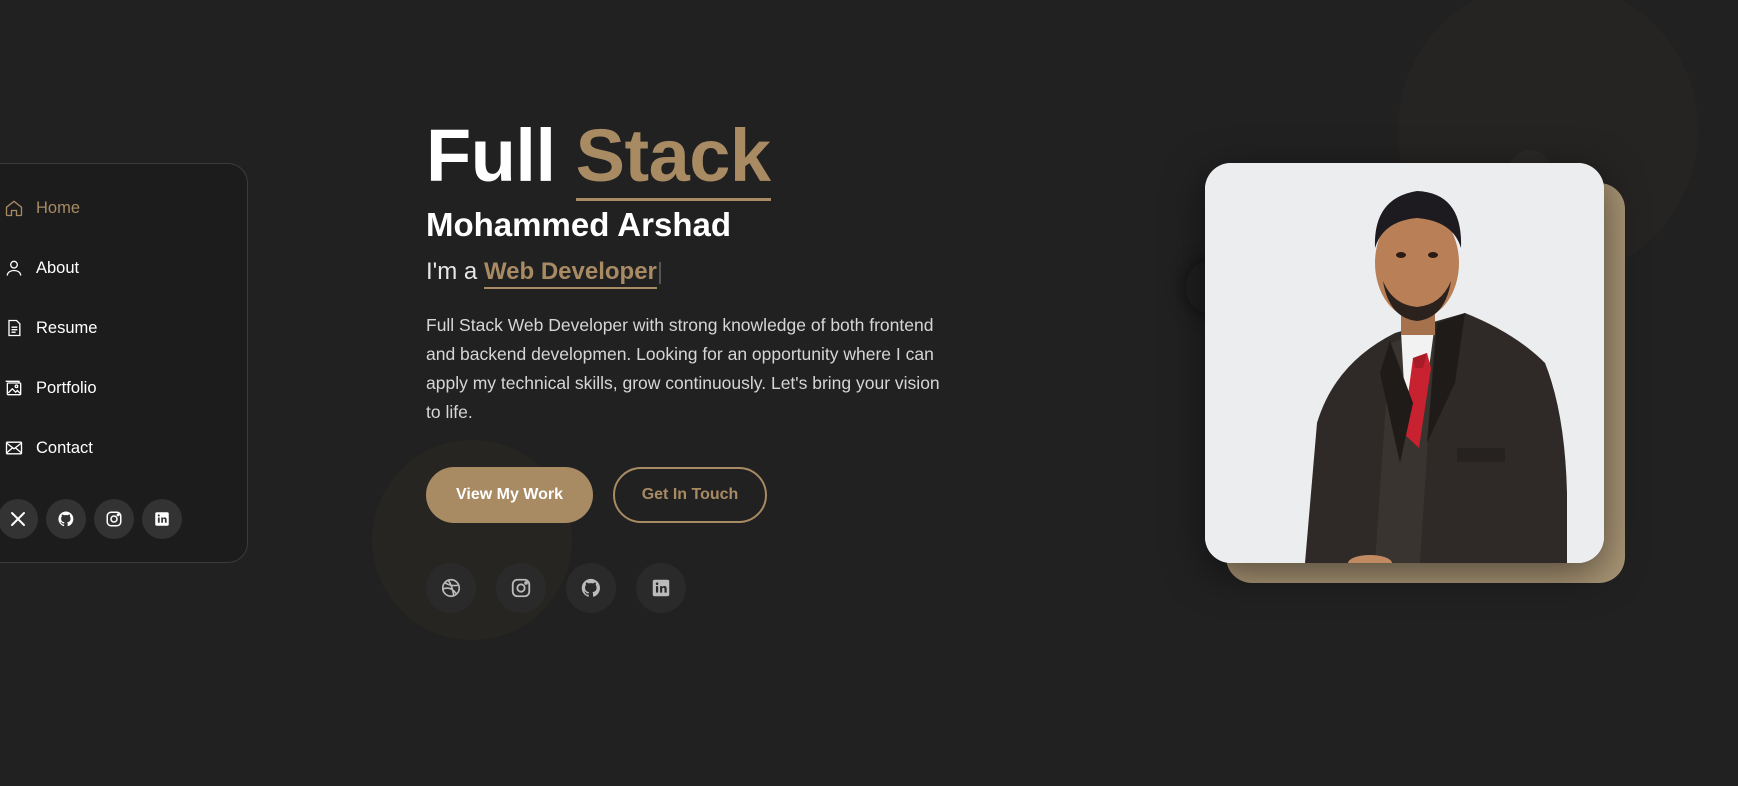  Describe the element at coordinates (14, 328) in the screenshot. I see `document-icon` at that location.